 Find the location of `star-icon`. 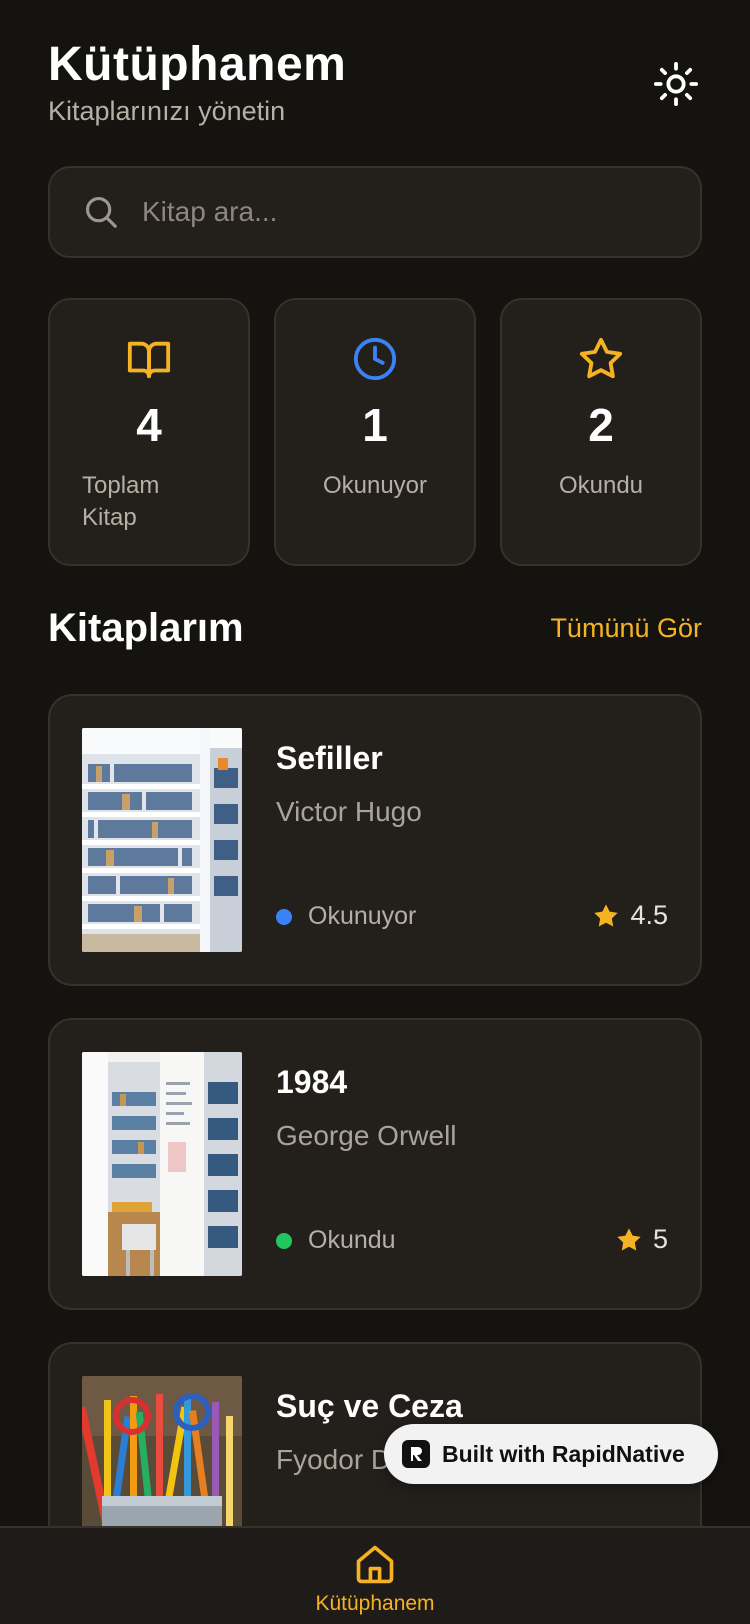

star-icon is located at coordinates (601, 358).